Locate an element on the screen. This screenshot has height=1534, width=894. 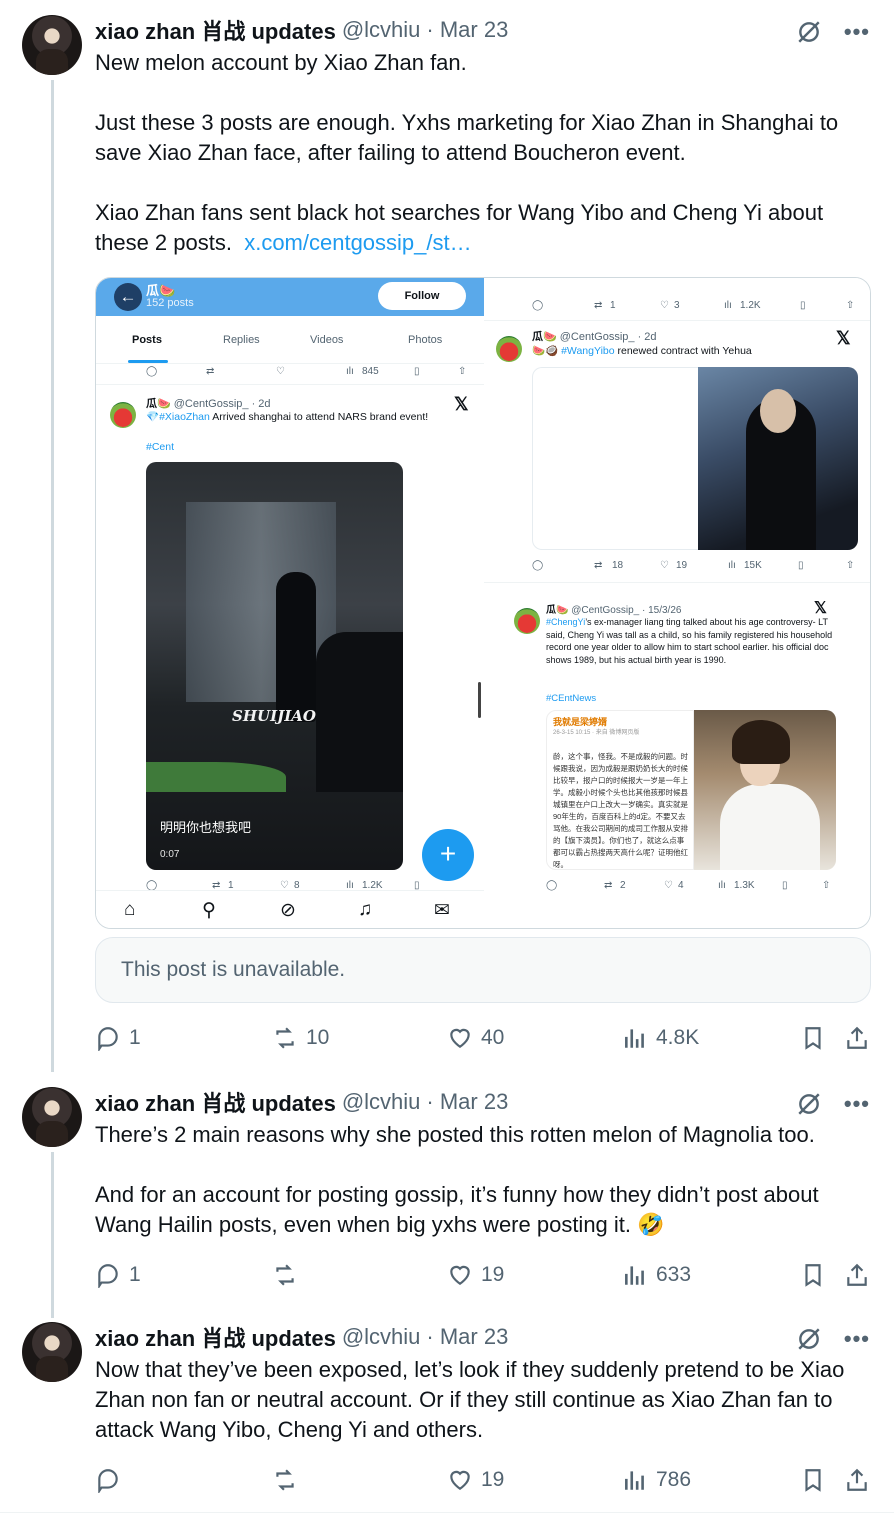
share-icon is located at coordinates (857, 1037).